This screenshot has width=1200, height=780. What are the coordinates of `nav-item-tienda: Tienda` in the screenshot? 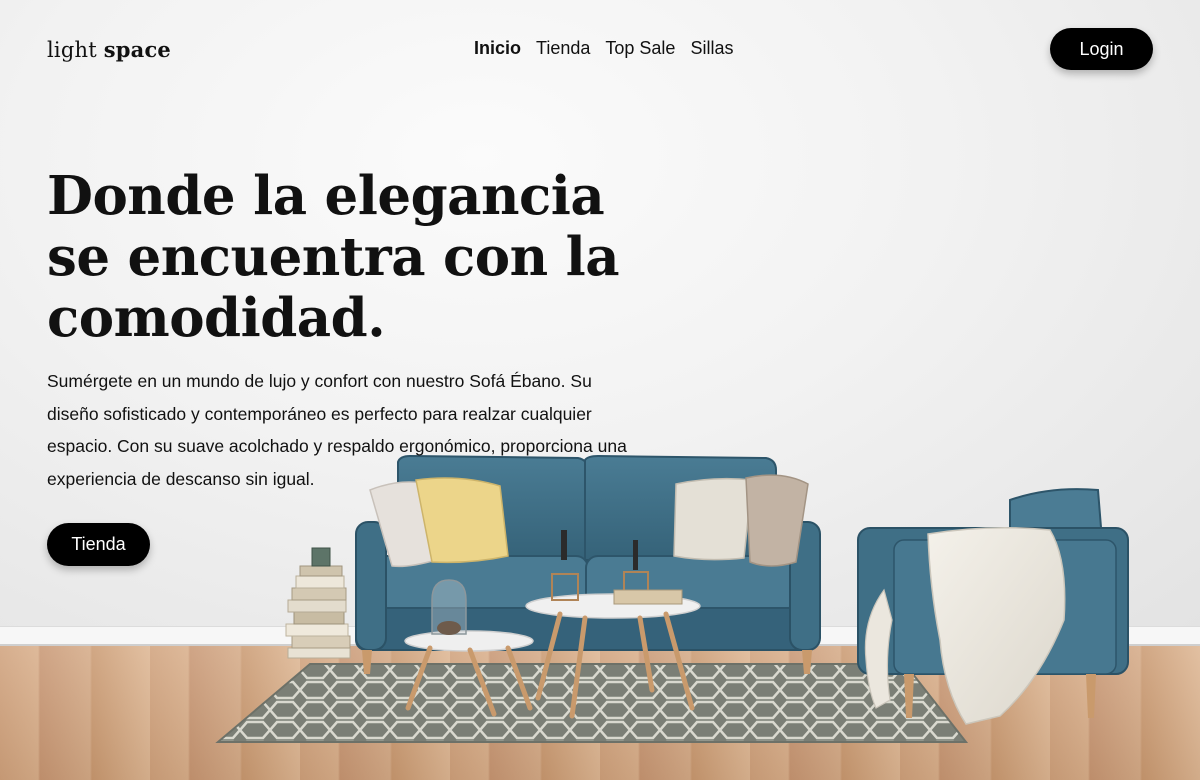 It's located at (563, 48).